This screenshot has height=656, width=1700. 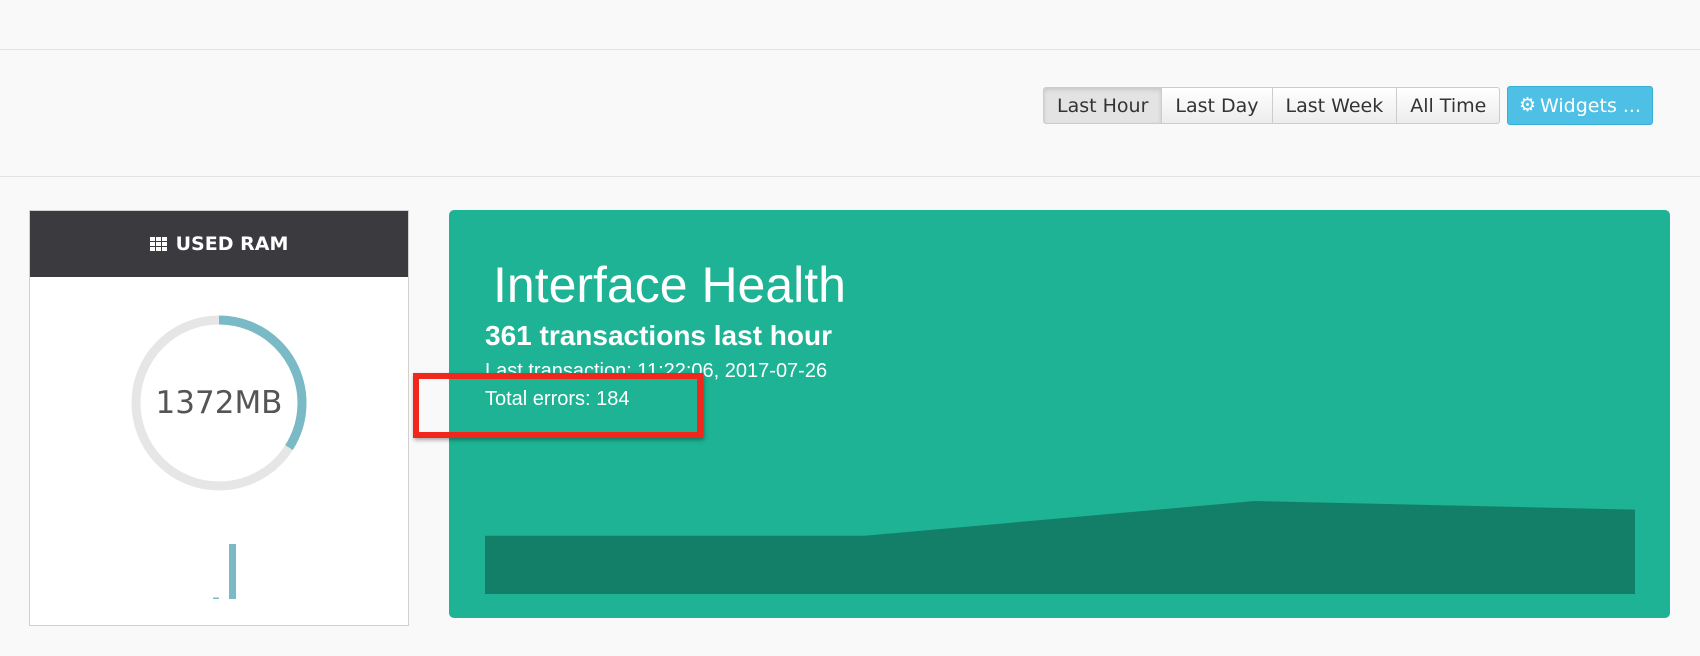 What do you see at coordinates (219, 403) in the screenshot?
I see `ram-value: 1372MB` at bounding box center [219, 403].